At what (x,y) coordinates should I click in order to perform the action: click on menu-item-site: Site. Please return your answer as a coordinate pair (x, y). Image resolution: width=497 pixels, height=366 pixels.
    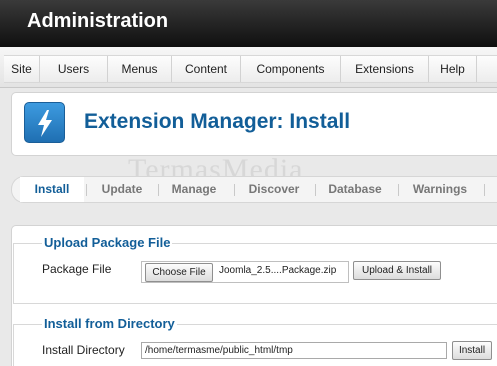
    Looking at the image, I should click on (22, 69).